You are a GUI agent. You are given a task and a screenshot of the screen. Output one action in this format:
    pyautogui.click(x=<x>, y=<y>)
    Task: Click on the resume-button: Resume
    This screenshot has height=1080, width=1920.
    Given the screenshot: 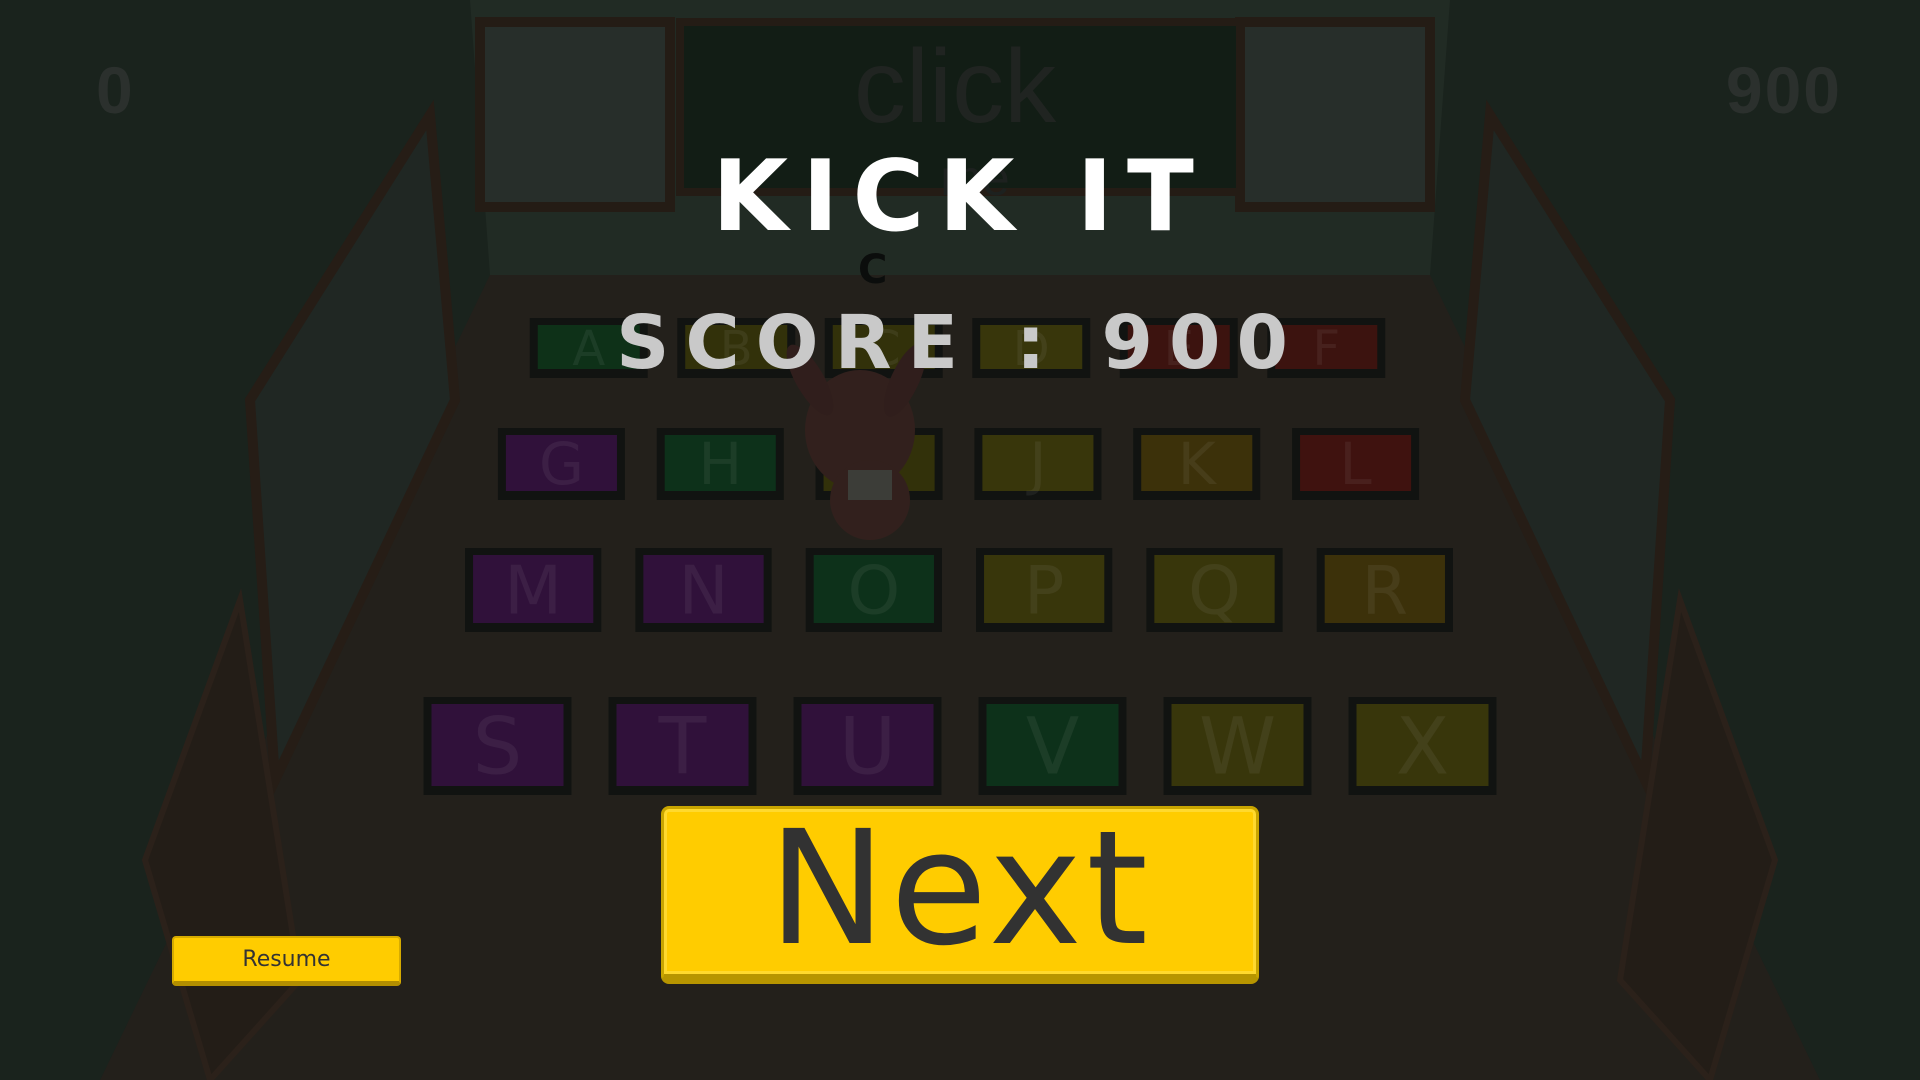 What is the action you would take?
    pyautogui.click(x=286, y=961)
    